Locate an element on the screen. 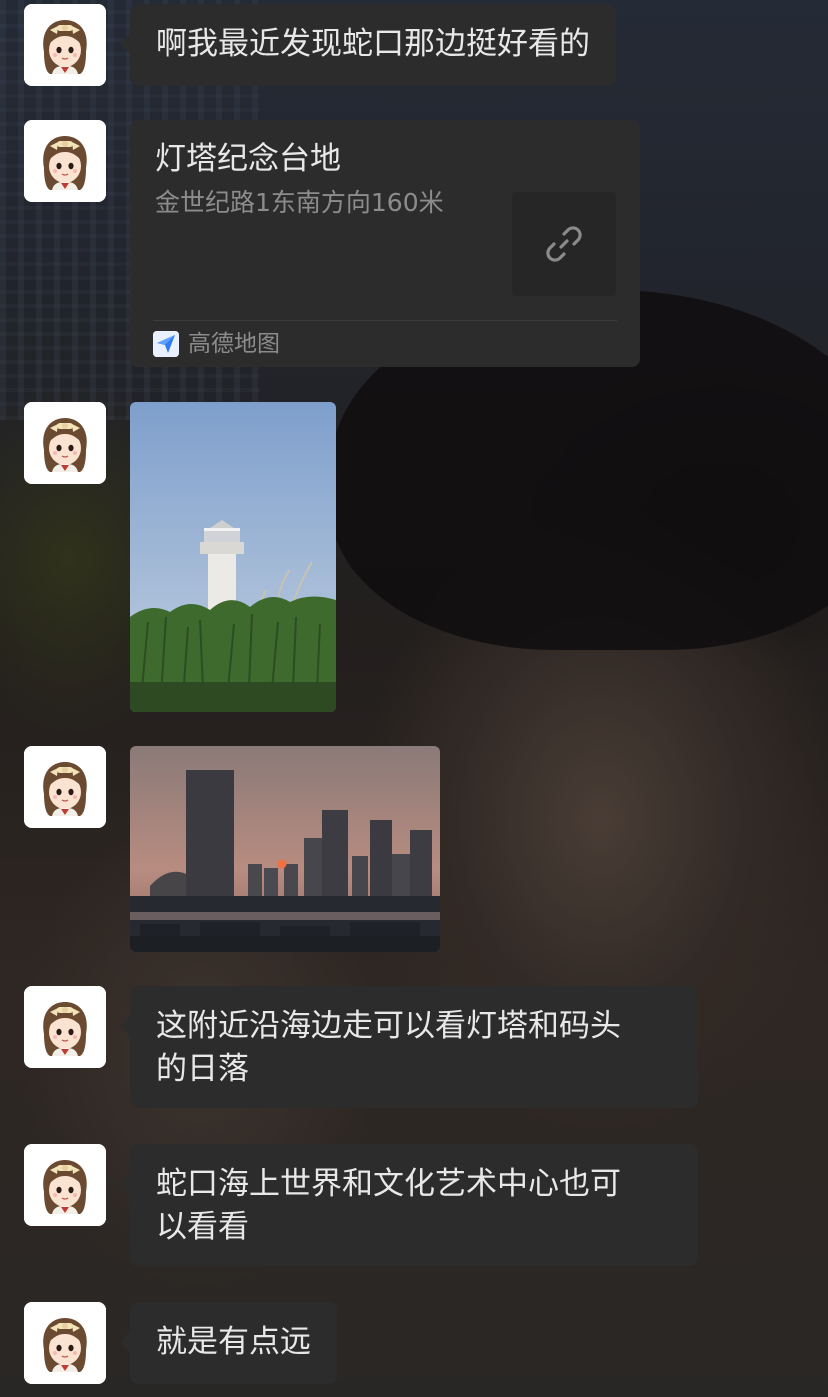  location-card: 灯塔纪念台地 金世纪路1东南方向160米 高德地图 is located at coordinates (385, 243).